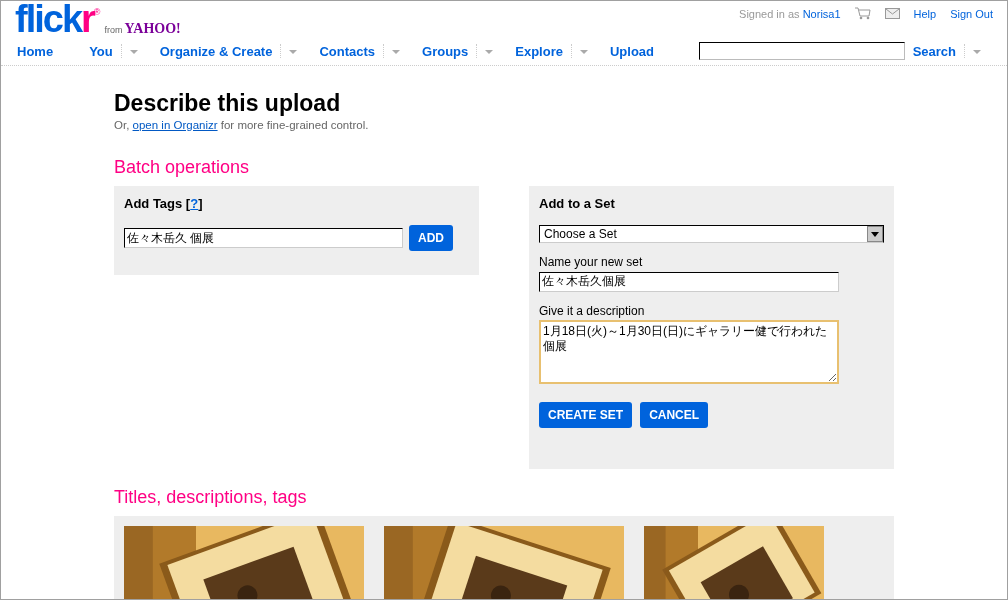  What do you see at coordinates (35, 51) in the screenshot?
I see `nav-link: Home` at bounding box center [35, 51].